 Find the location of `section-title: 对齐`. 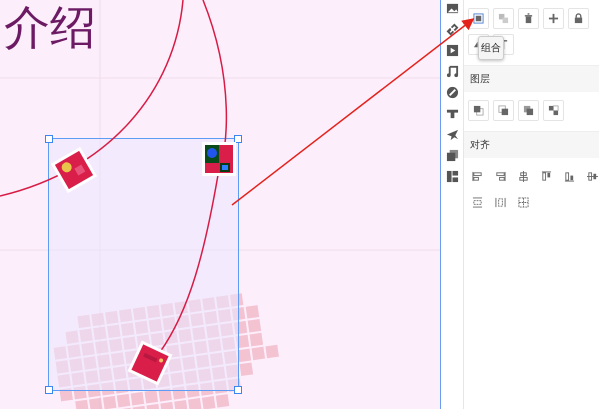

section-title: 对齐 is located at coordinates (531, 144).